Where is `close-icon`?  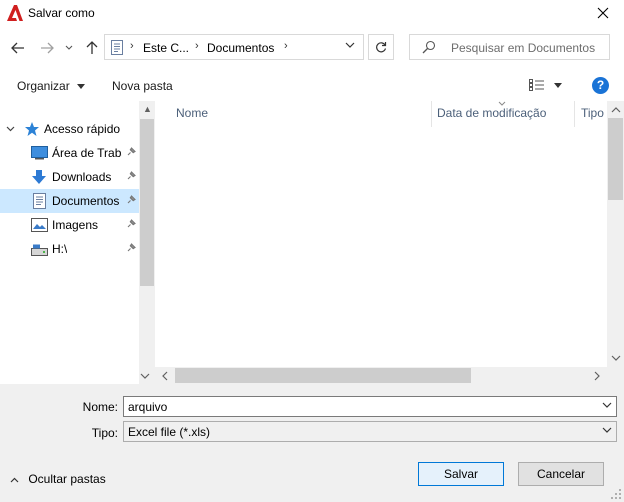 close-icon is located at coordinates (603, 13).